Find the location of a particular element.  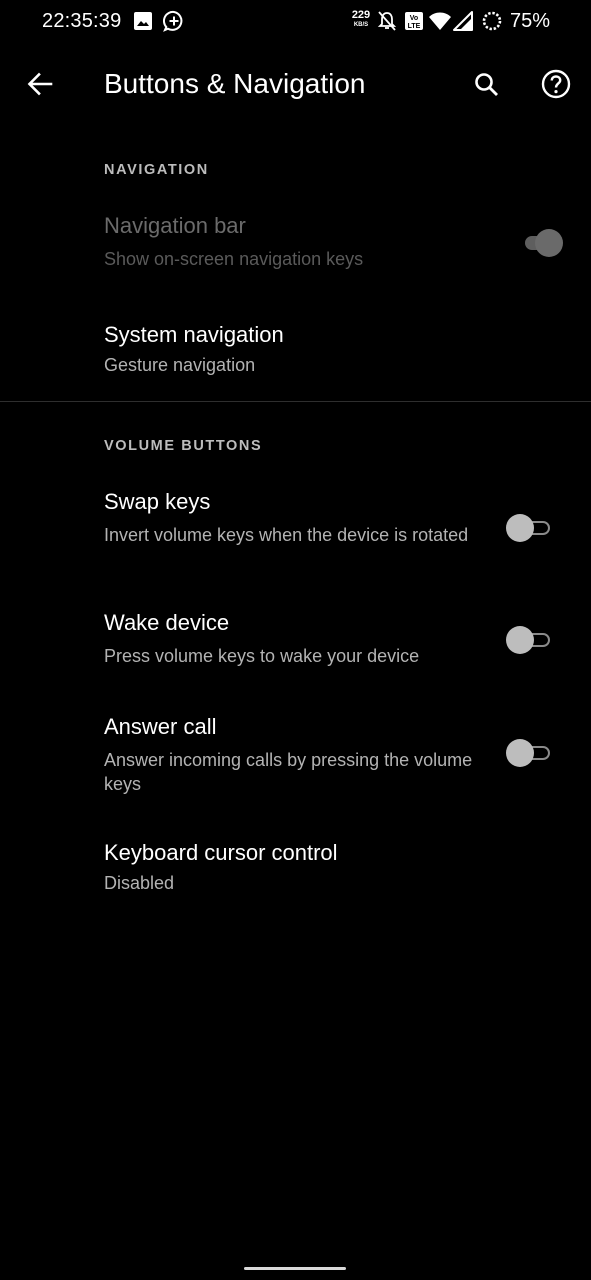

pref-title: System navigation is located at coordinates (194, 334).